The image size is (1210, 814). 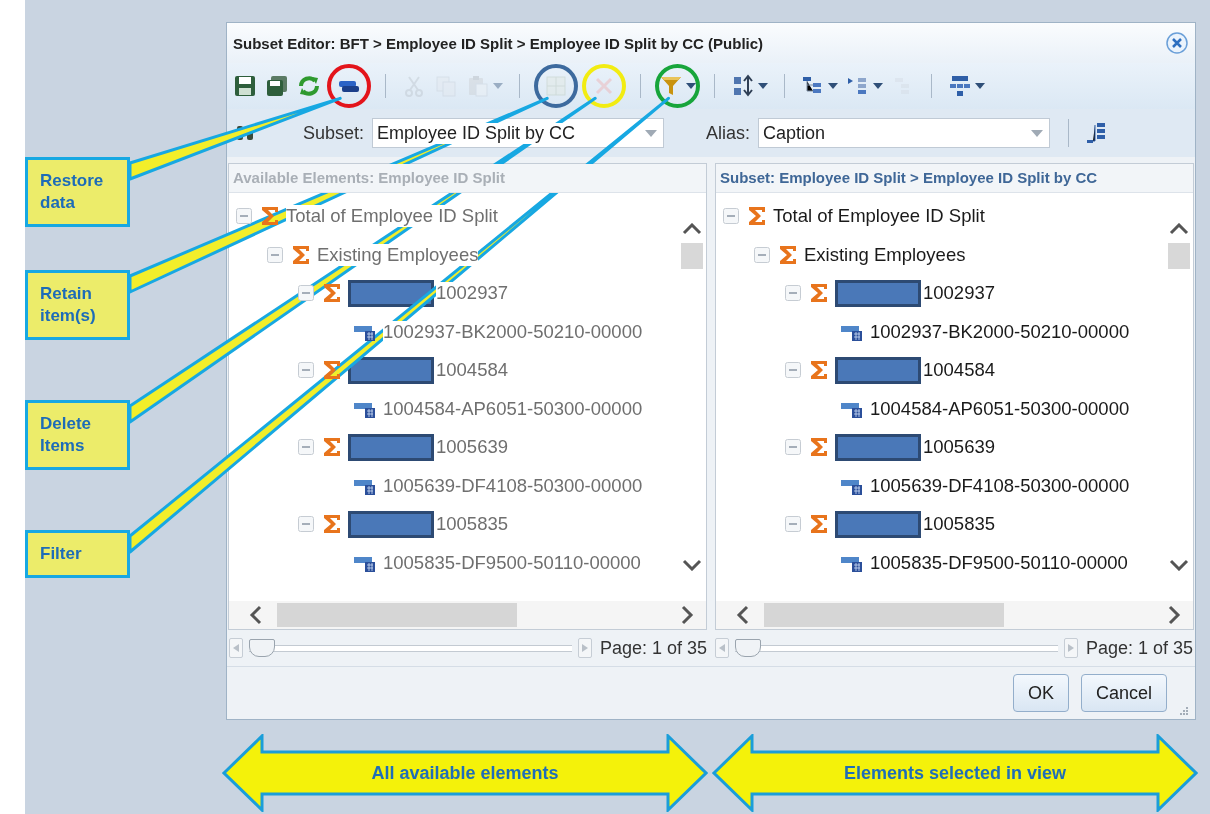 I want to click on item-label: Existing Employees, so click(x=398, y=254).